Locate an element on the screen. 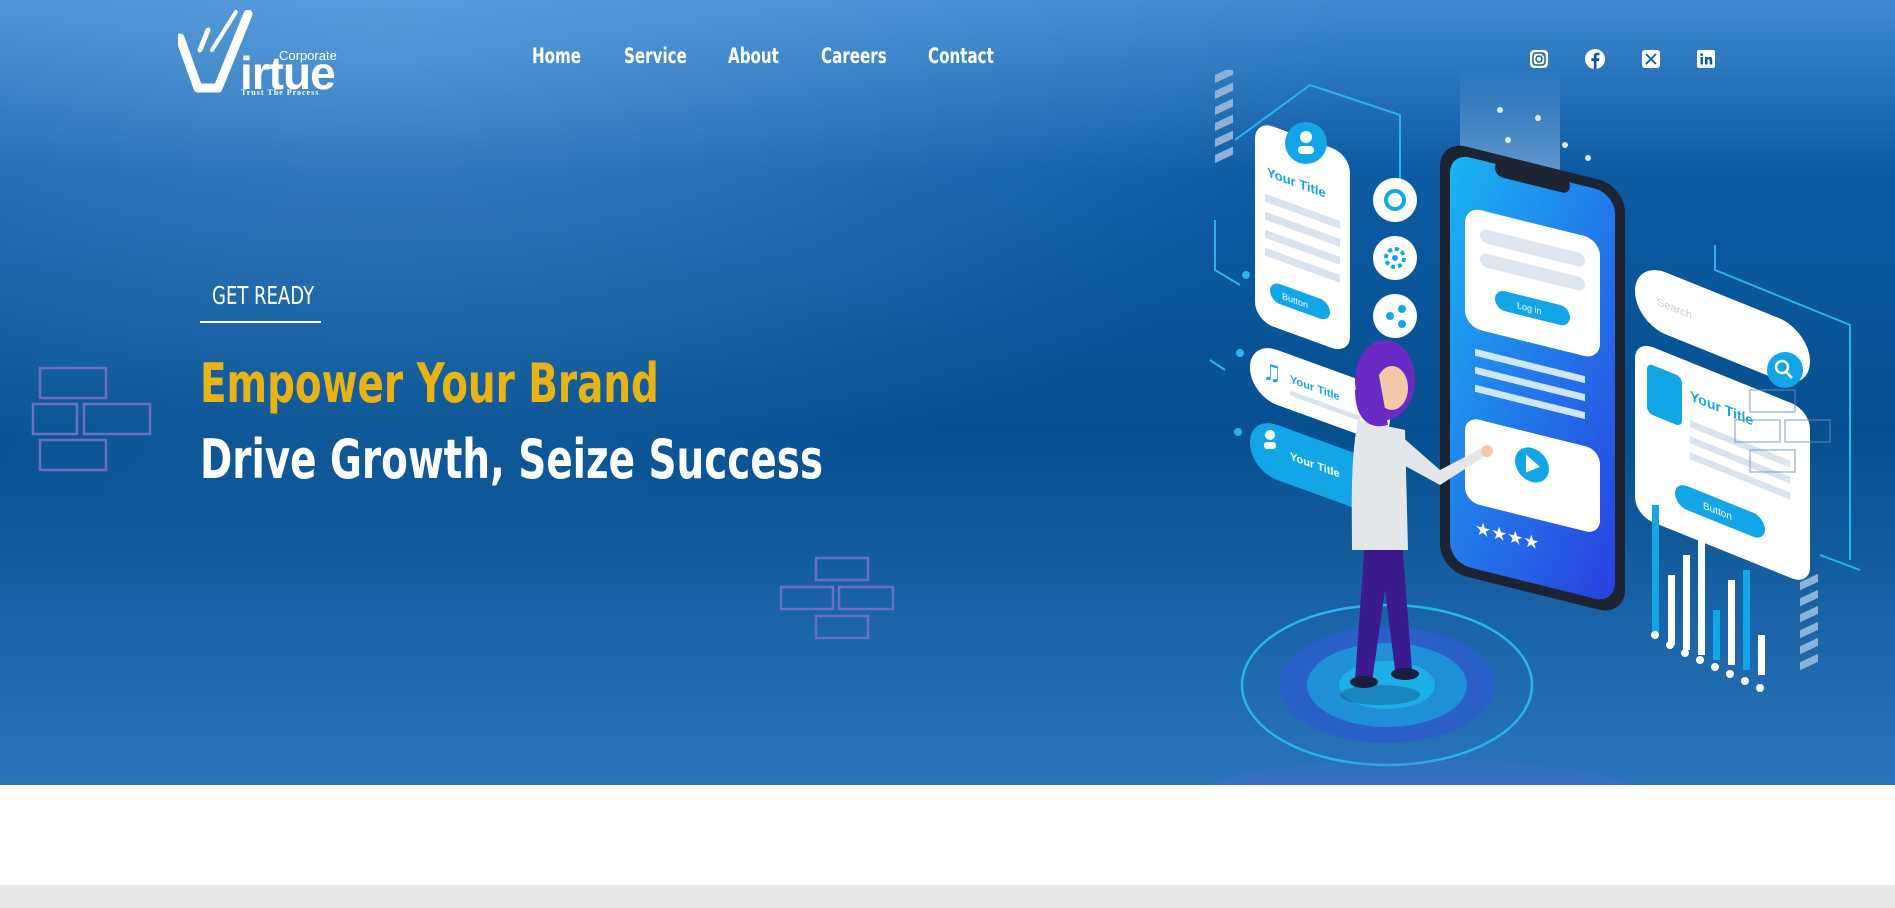 This screenshot has width=1895, height=908. instagram-icon is located at coordinates (1539, 59).